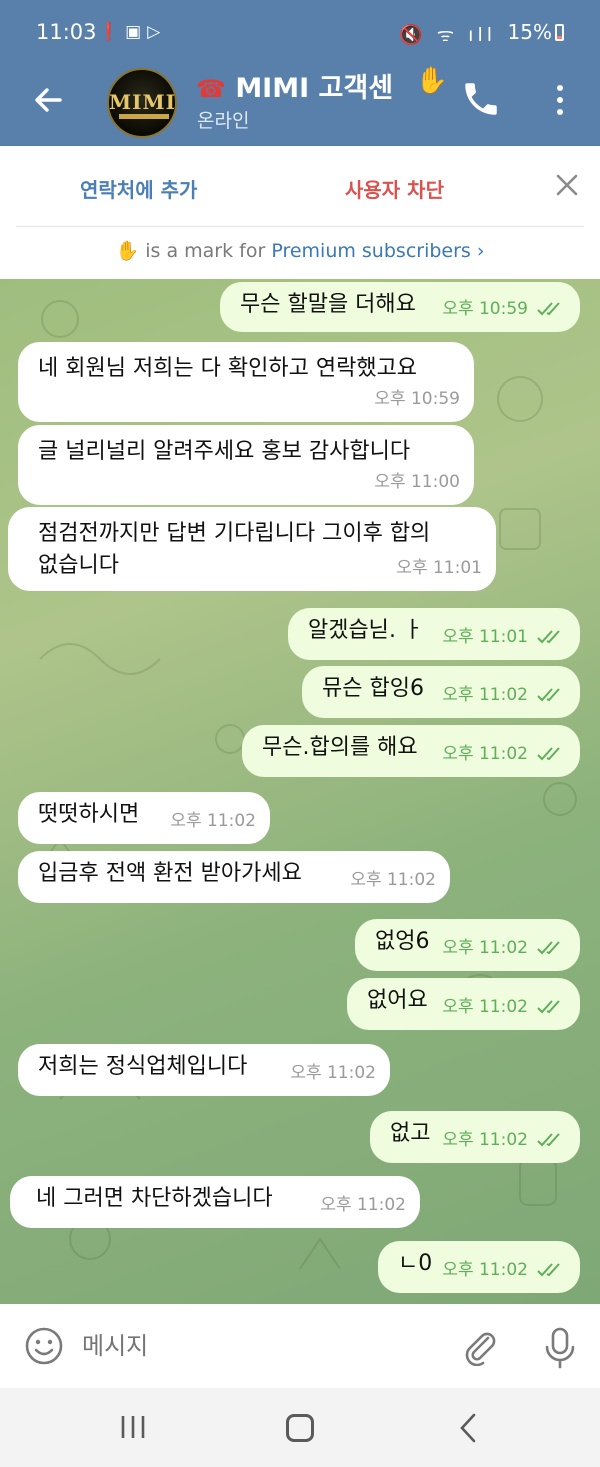 This screenshot has width=600, height=1467. I want to click on microphone-icon, so click(560, 1348).